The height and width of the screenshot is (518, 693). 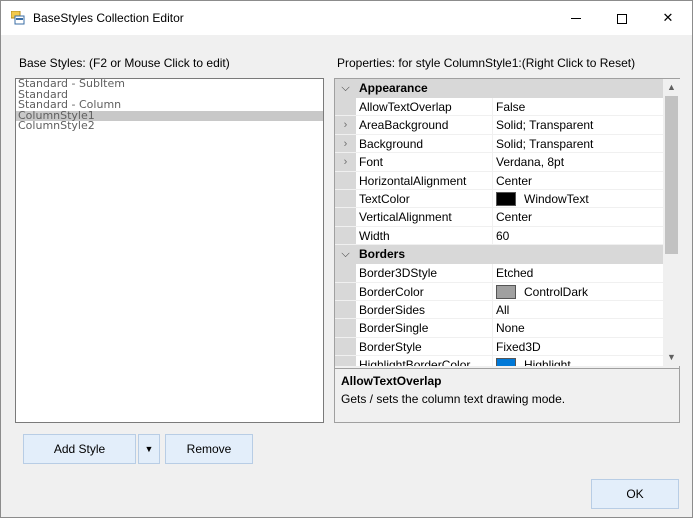 I want to click on property-value-text: ControlDark, so click(x=556, y=291).